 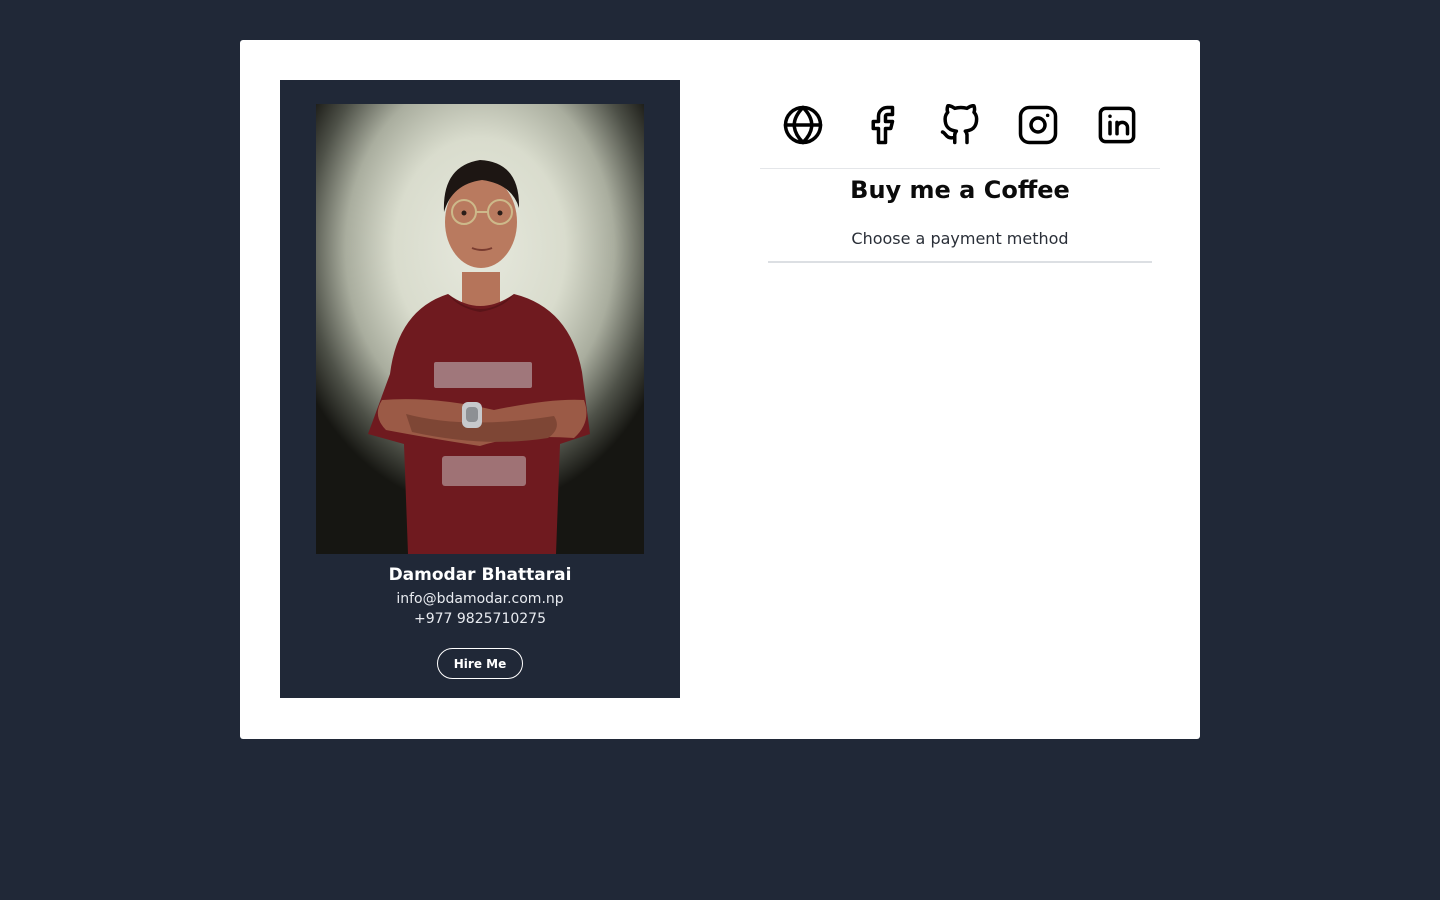 I want to click on linkedin-link, so click(x=1117, y=125).